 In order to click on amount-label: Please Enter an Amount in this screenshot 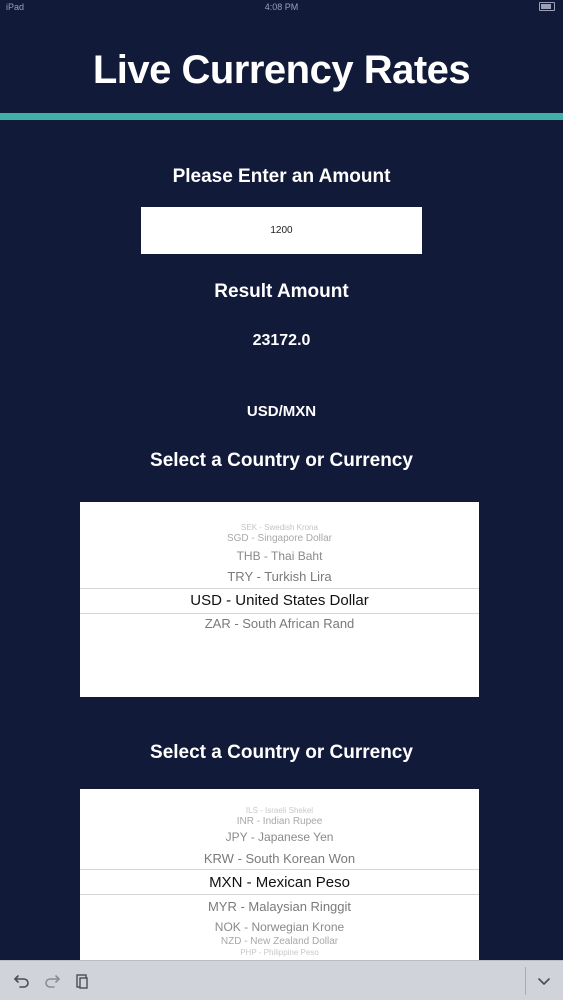, I will do `click(281, 176)`.